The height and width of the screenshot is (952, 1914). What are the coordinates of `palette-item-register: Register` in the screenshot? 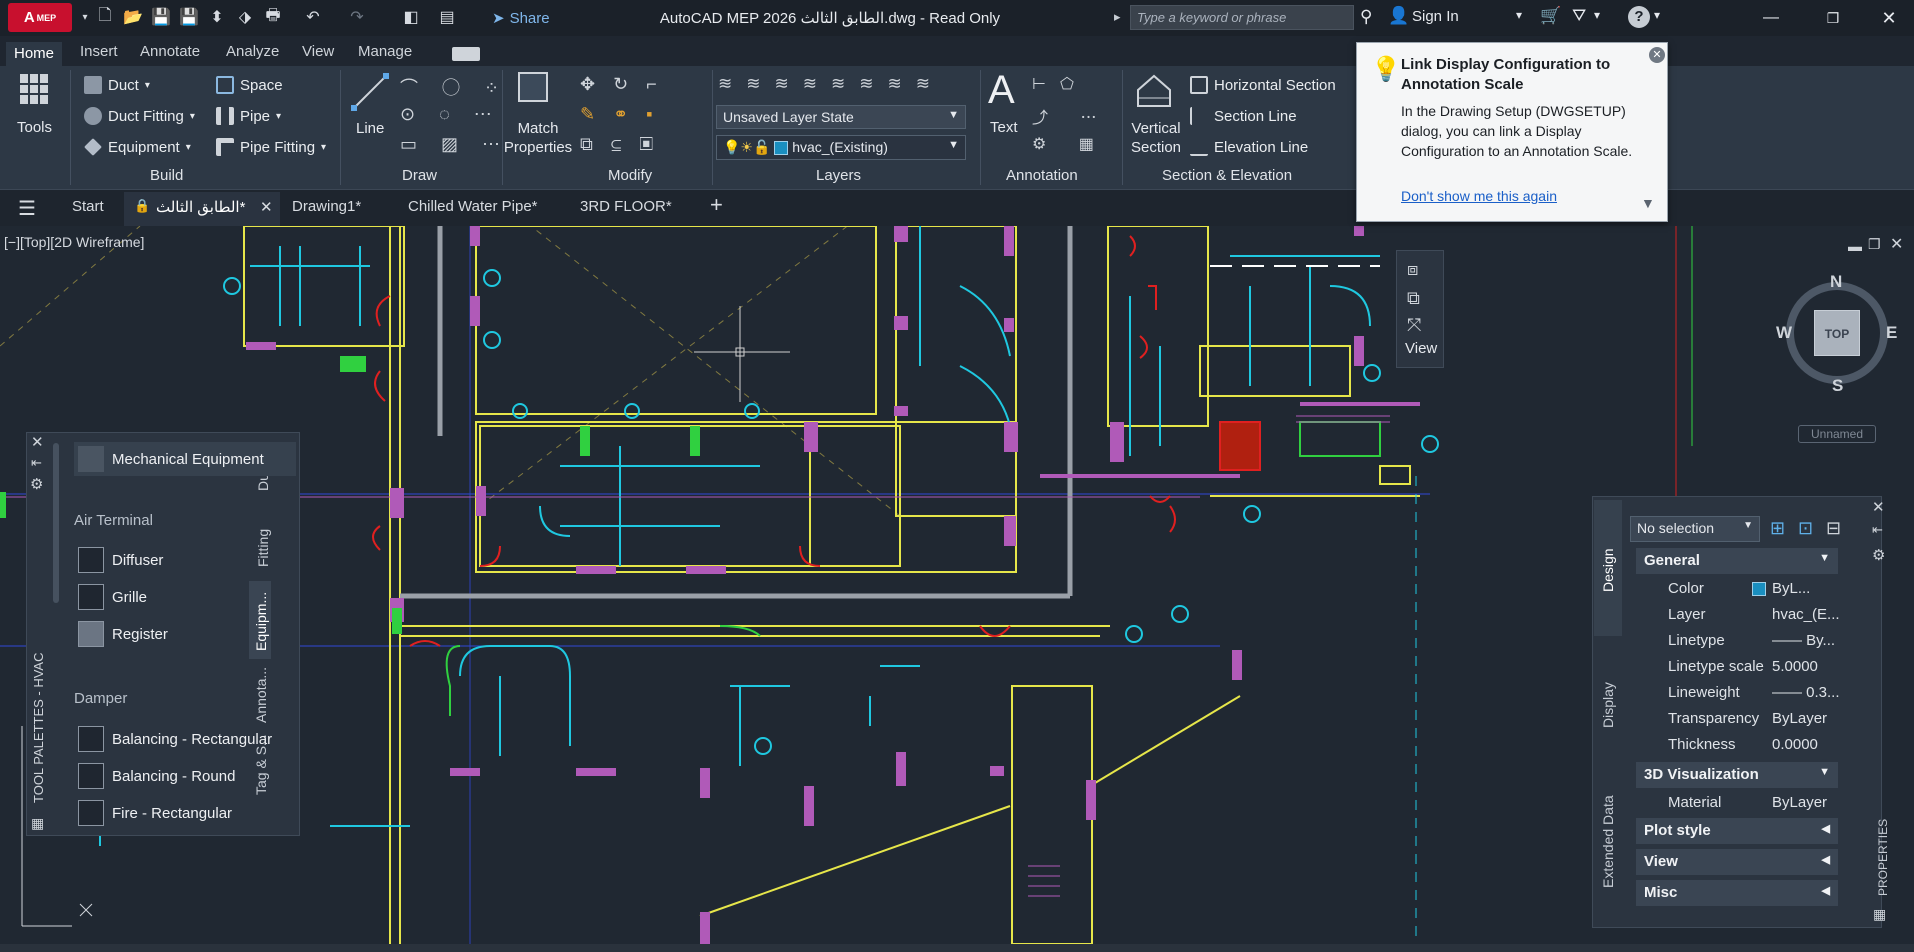 It's located at (123, 634).